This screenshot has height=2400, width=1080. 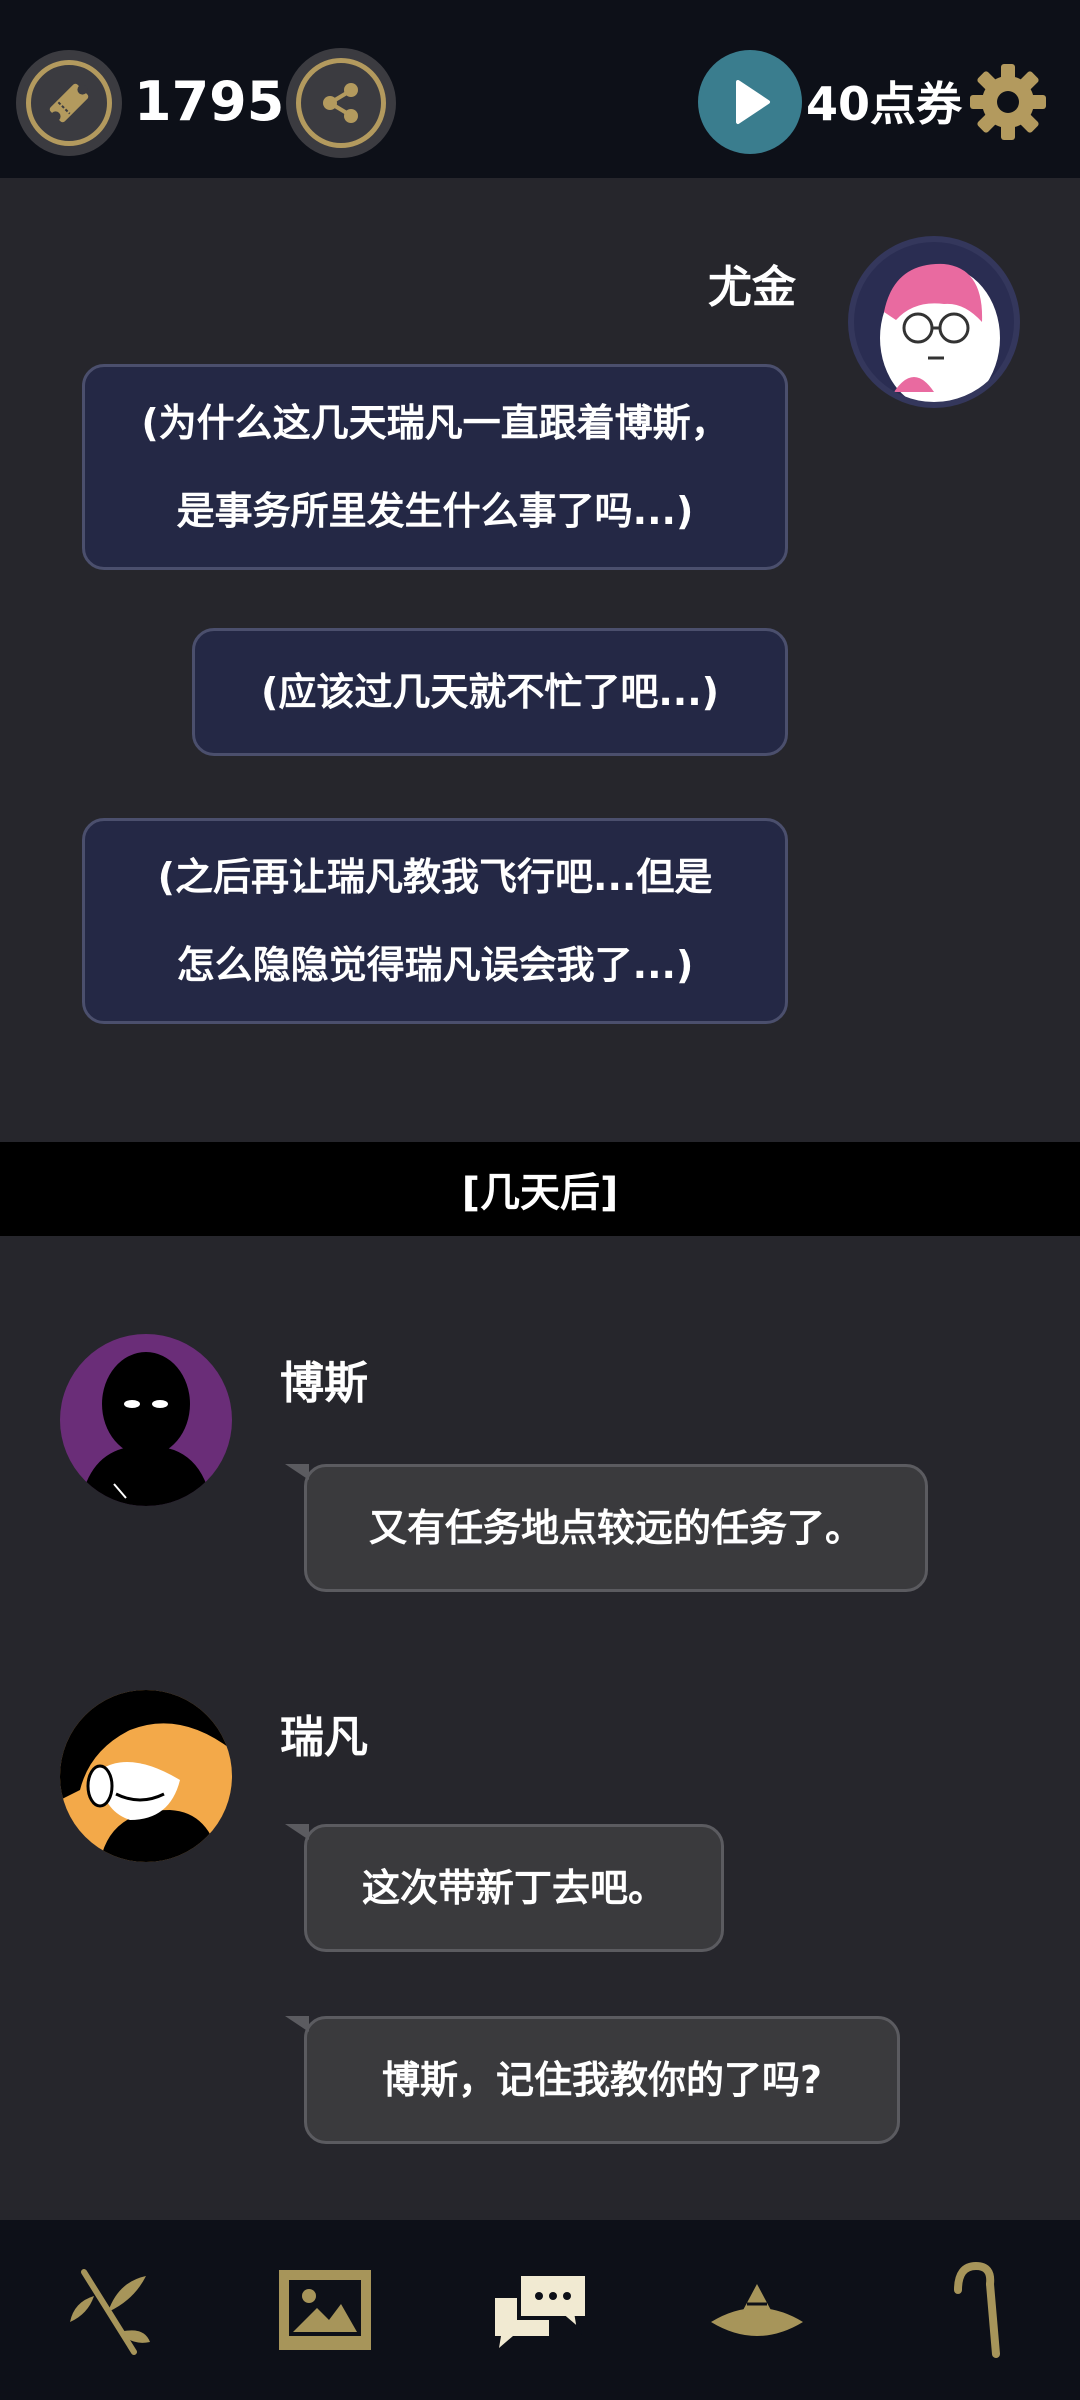 I want to click on nav-gallery, so click(x=325, y=2310).